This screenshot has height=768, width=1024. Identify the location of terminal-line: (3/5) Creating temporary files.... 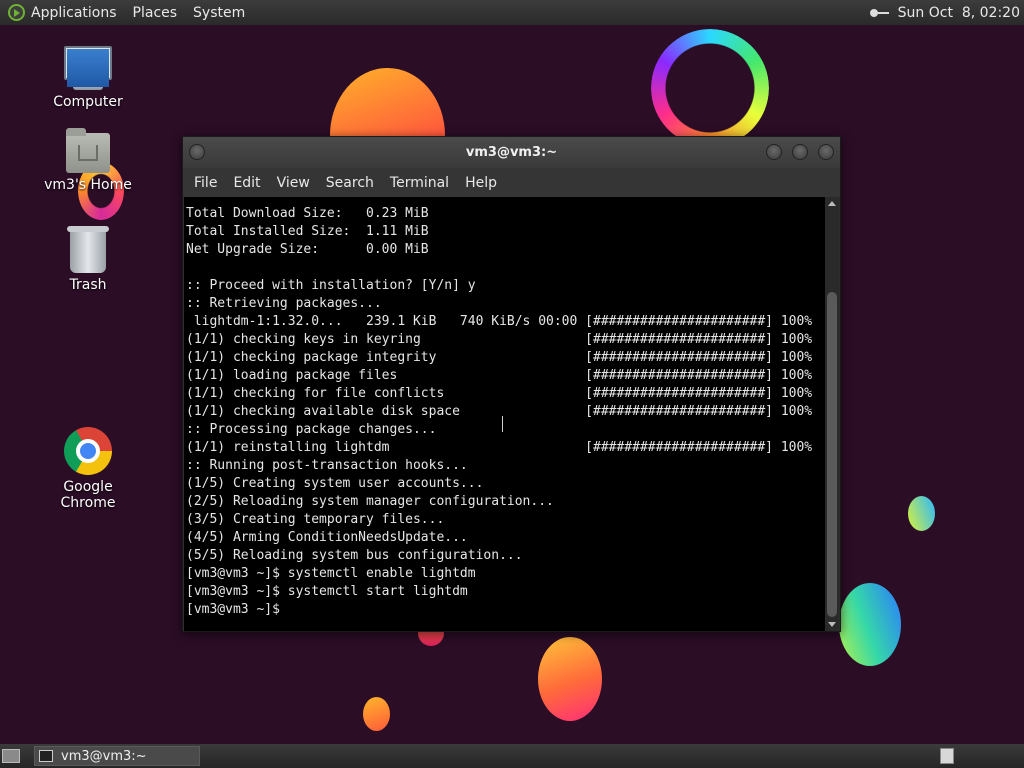
(315, 519).